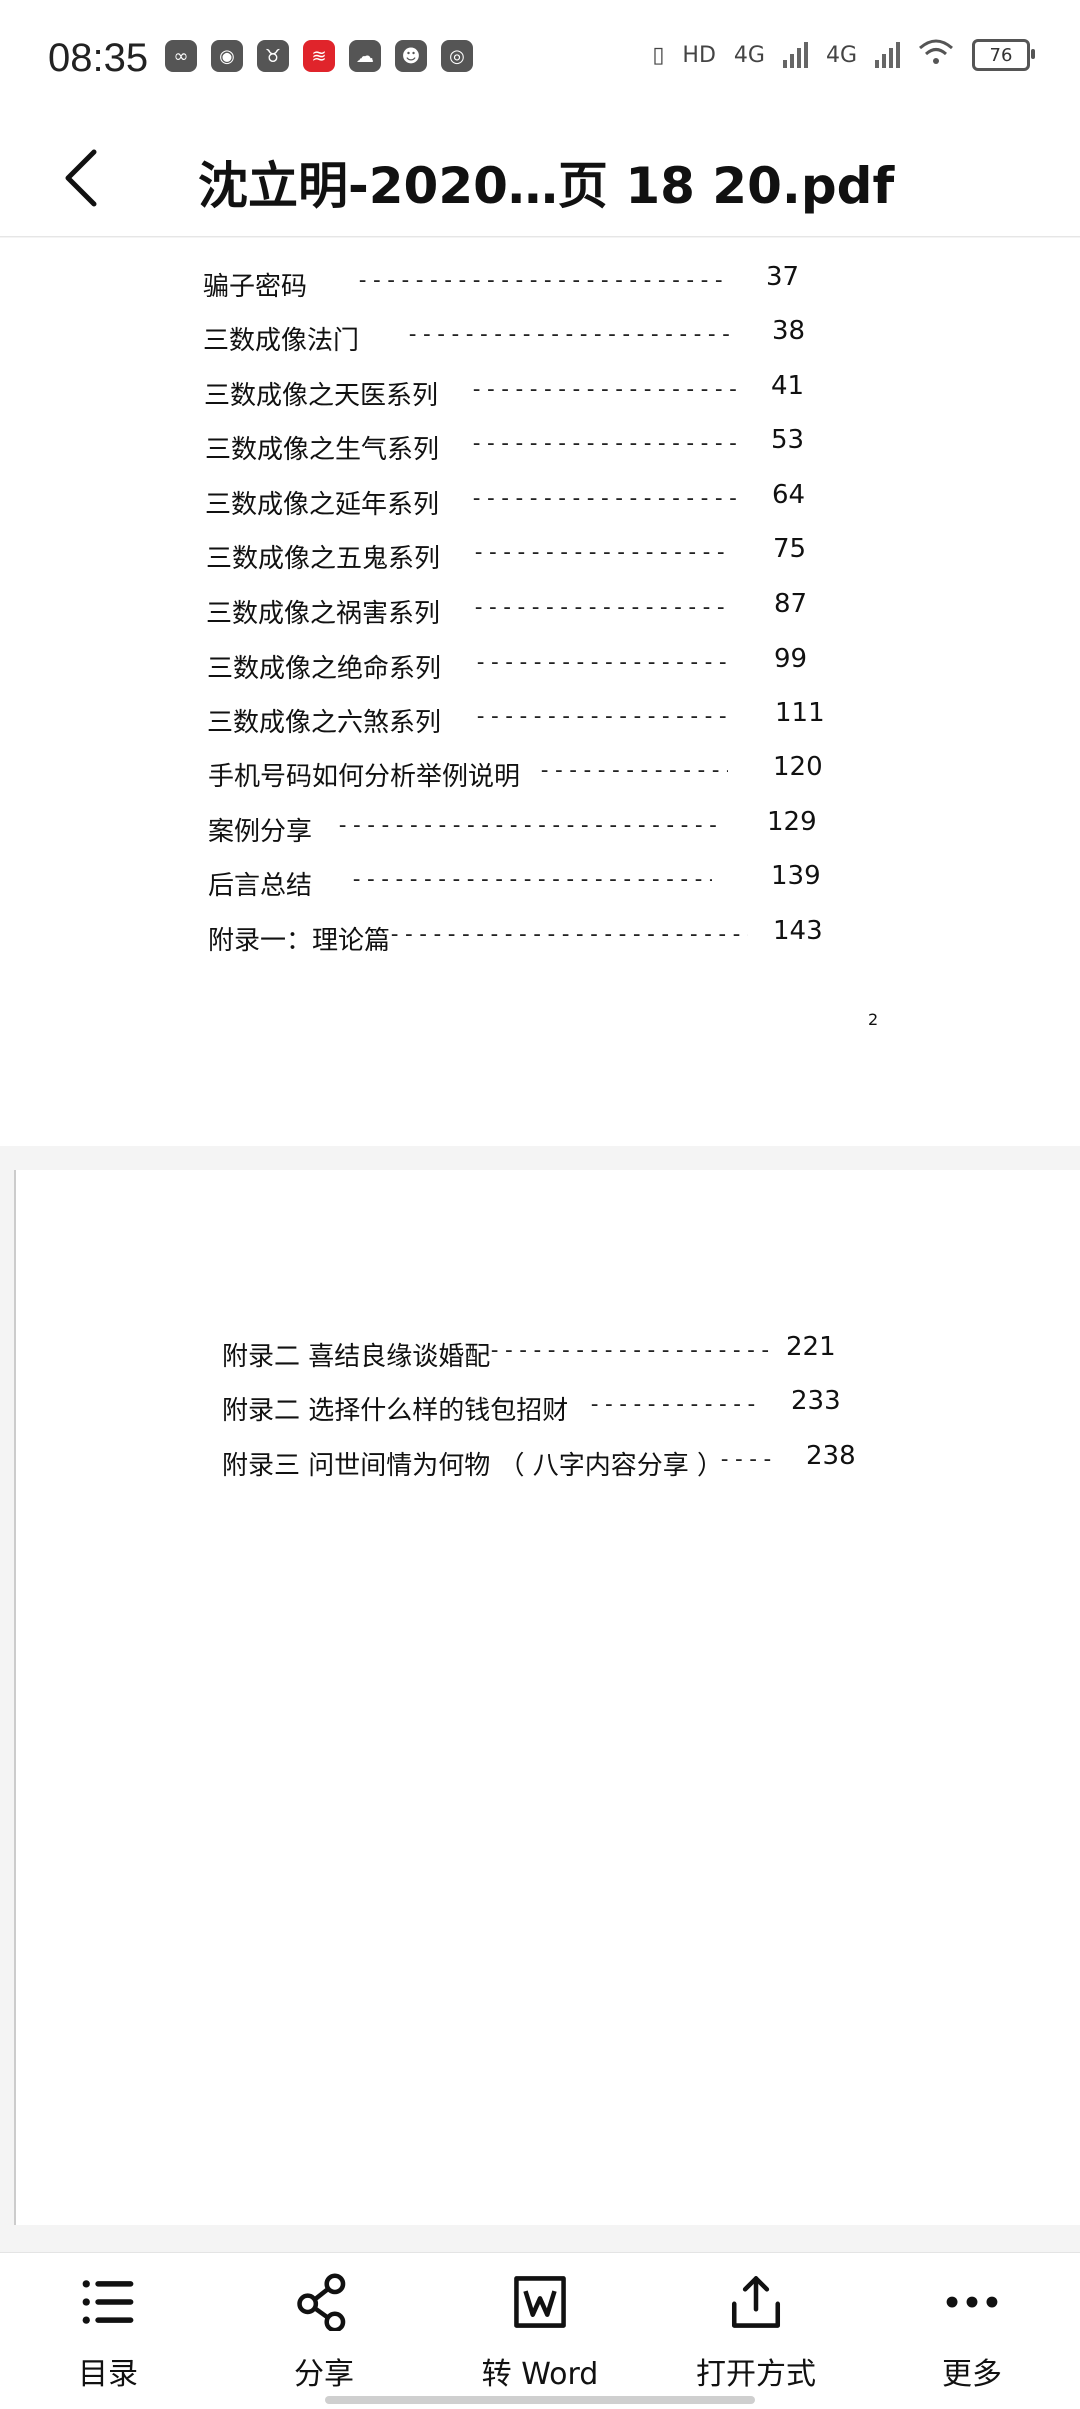  What do you see at coordinates (658, 55) in the screenshot?
I see `vibrate-icon: ▯` at bounding box center [658, 55].